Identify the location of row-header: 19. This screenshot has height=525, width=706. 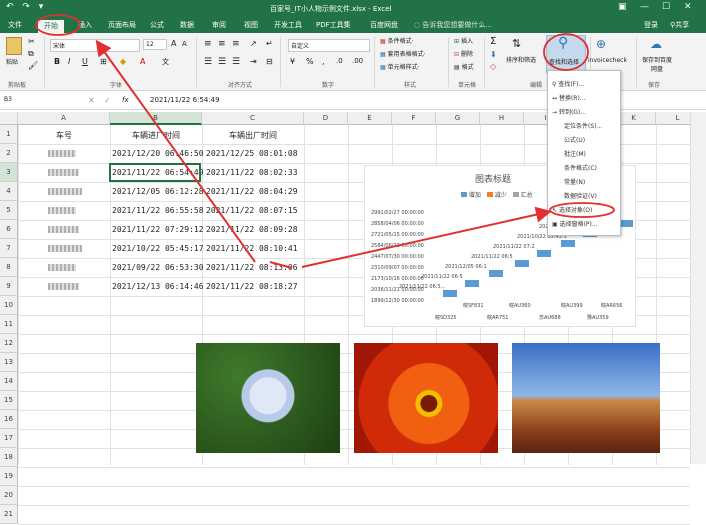
(9, 476).